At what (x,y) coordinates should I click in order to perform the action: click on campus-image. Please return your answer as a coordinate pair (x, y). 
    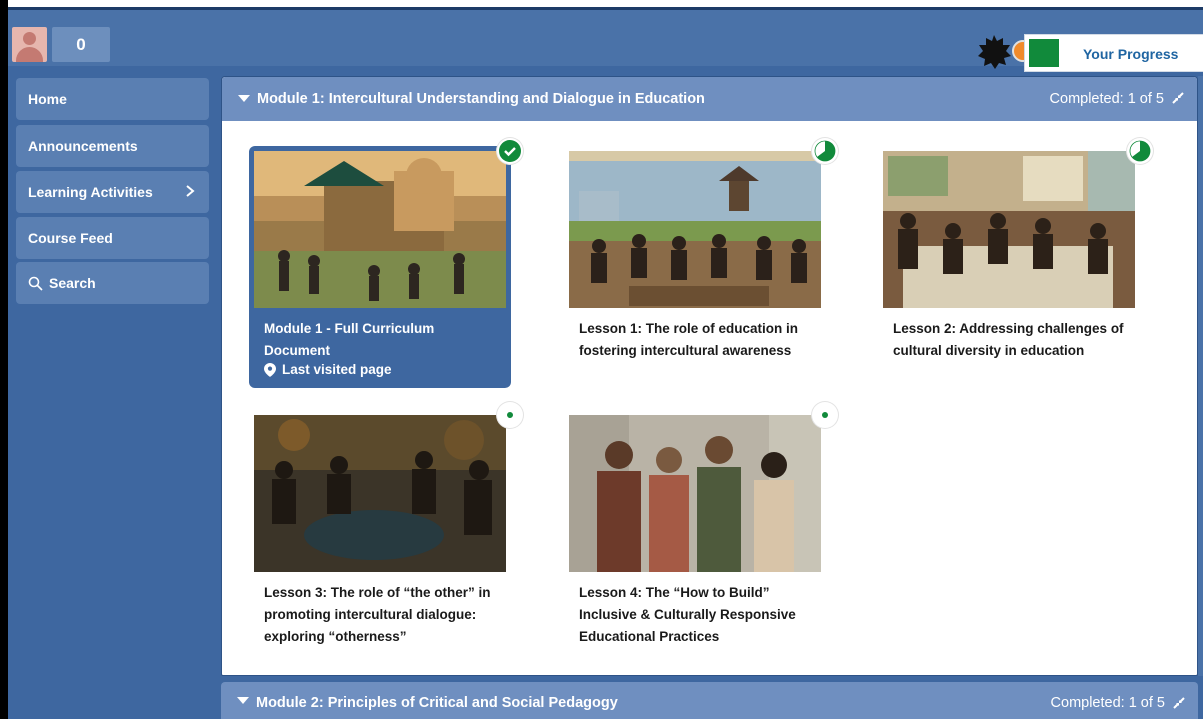
    Looking at the image, I should click on (380, 229).